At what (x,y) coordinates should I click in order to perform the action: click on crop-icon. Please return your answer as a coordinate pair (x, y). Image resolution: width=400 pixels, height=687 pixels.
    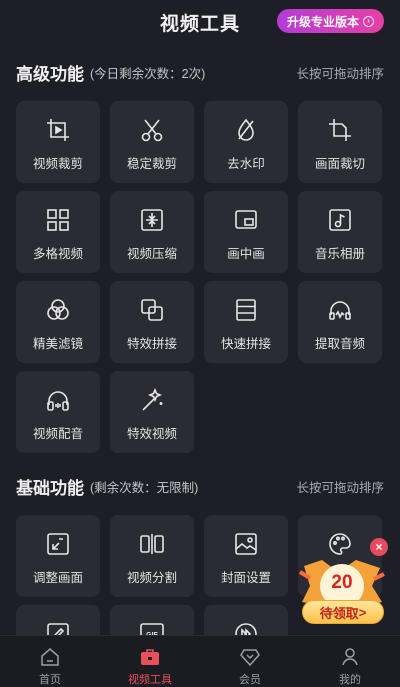
    Looking at the image, I should click on (340, 130).